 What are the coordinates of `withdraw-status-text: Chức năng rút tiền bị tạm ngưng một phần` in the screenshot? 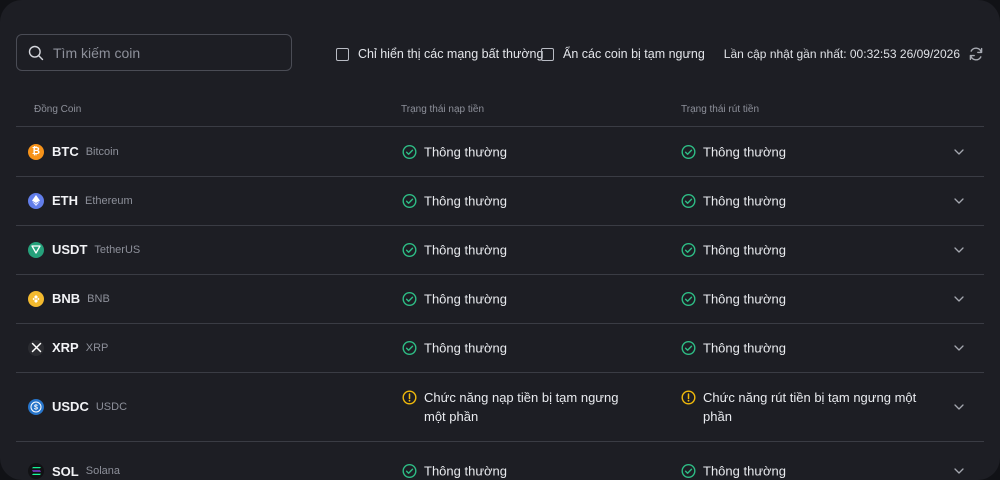 It's located at (812, 407).